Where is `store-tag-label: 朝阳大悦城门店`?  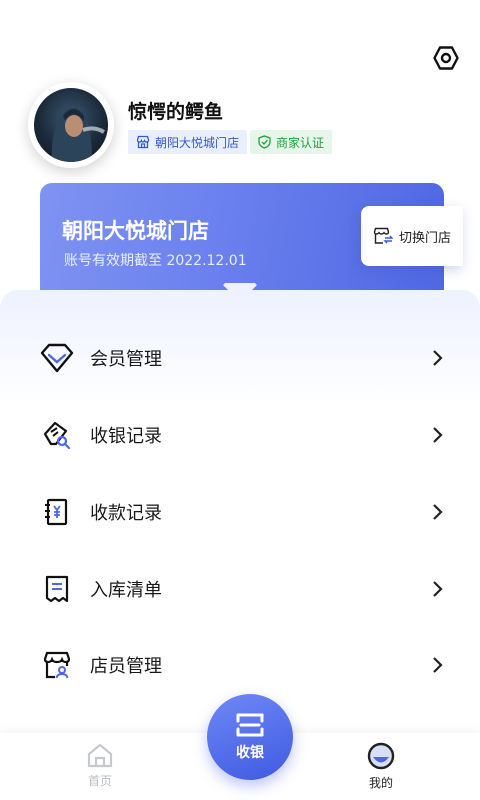 store-tag-label: 朝阳大悦城门店 is located at coordinates (197, 142).